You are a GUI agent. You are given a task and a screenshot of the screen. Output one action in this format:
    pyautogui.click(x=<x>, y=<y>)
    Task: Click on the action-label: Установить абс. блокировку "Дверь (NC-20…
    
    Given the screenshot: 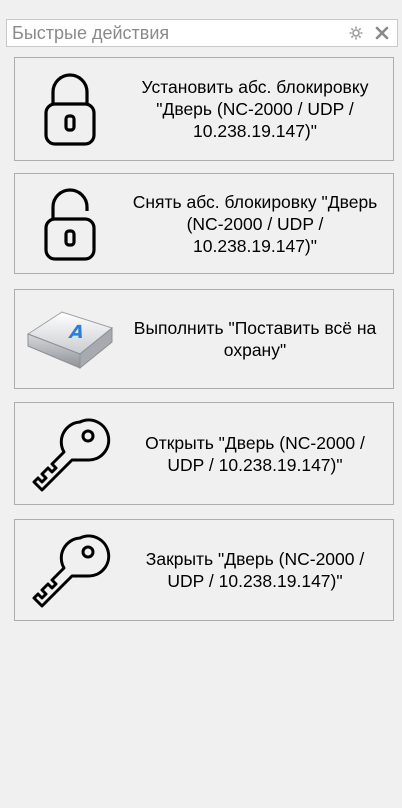 What is the action you would take?
    pyautogui.click(x=255, y=109)
    